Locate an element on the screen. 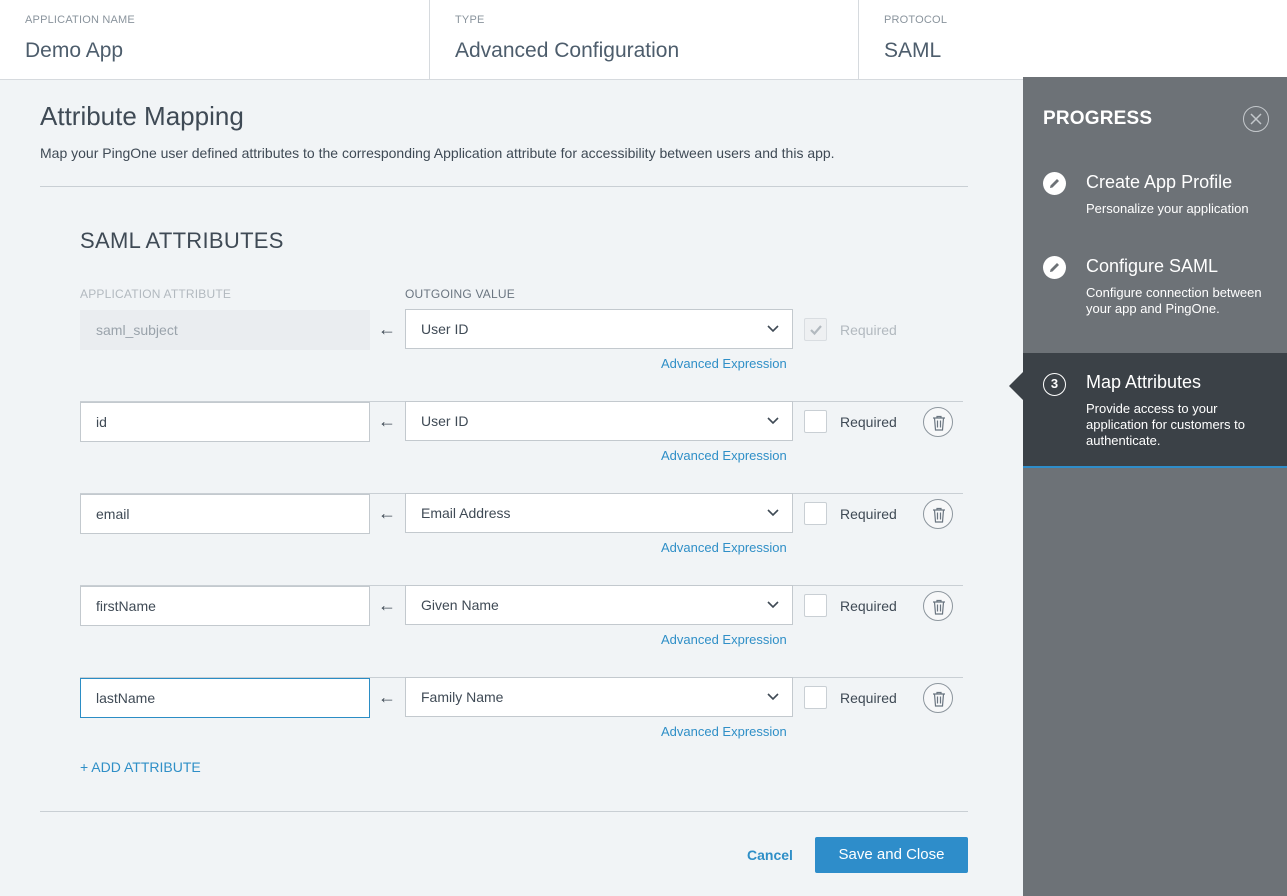 The height and width of the screenshot is (896, 1287). step-title: Configure SAML is located at coordinates (1152, 266).